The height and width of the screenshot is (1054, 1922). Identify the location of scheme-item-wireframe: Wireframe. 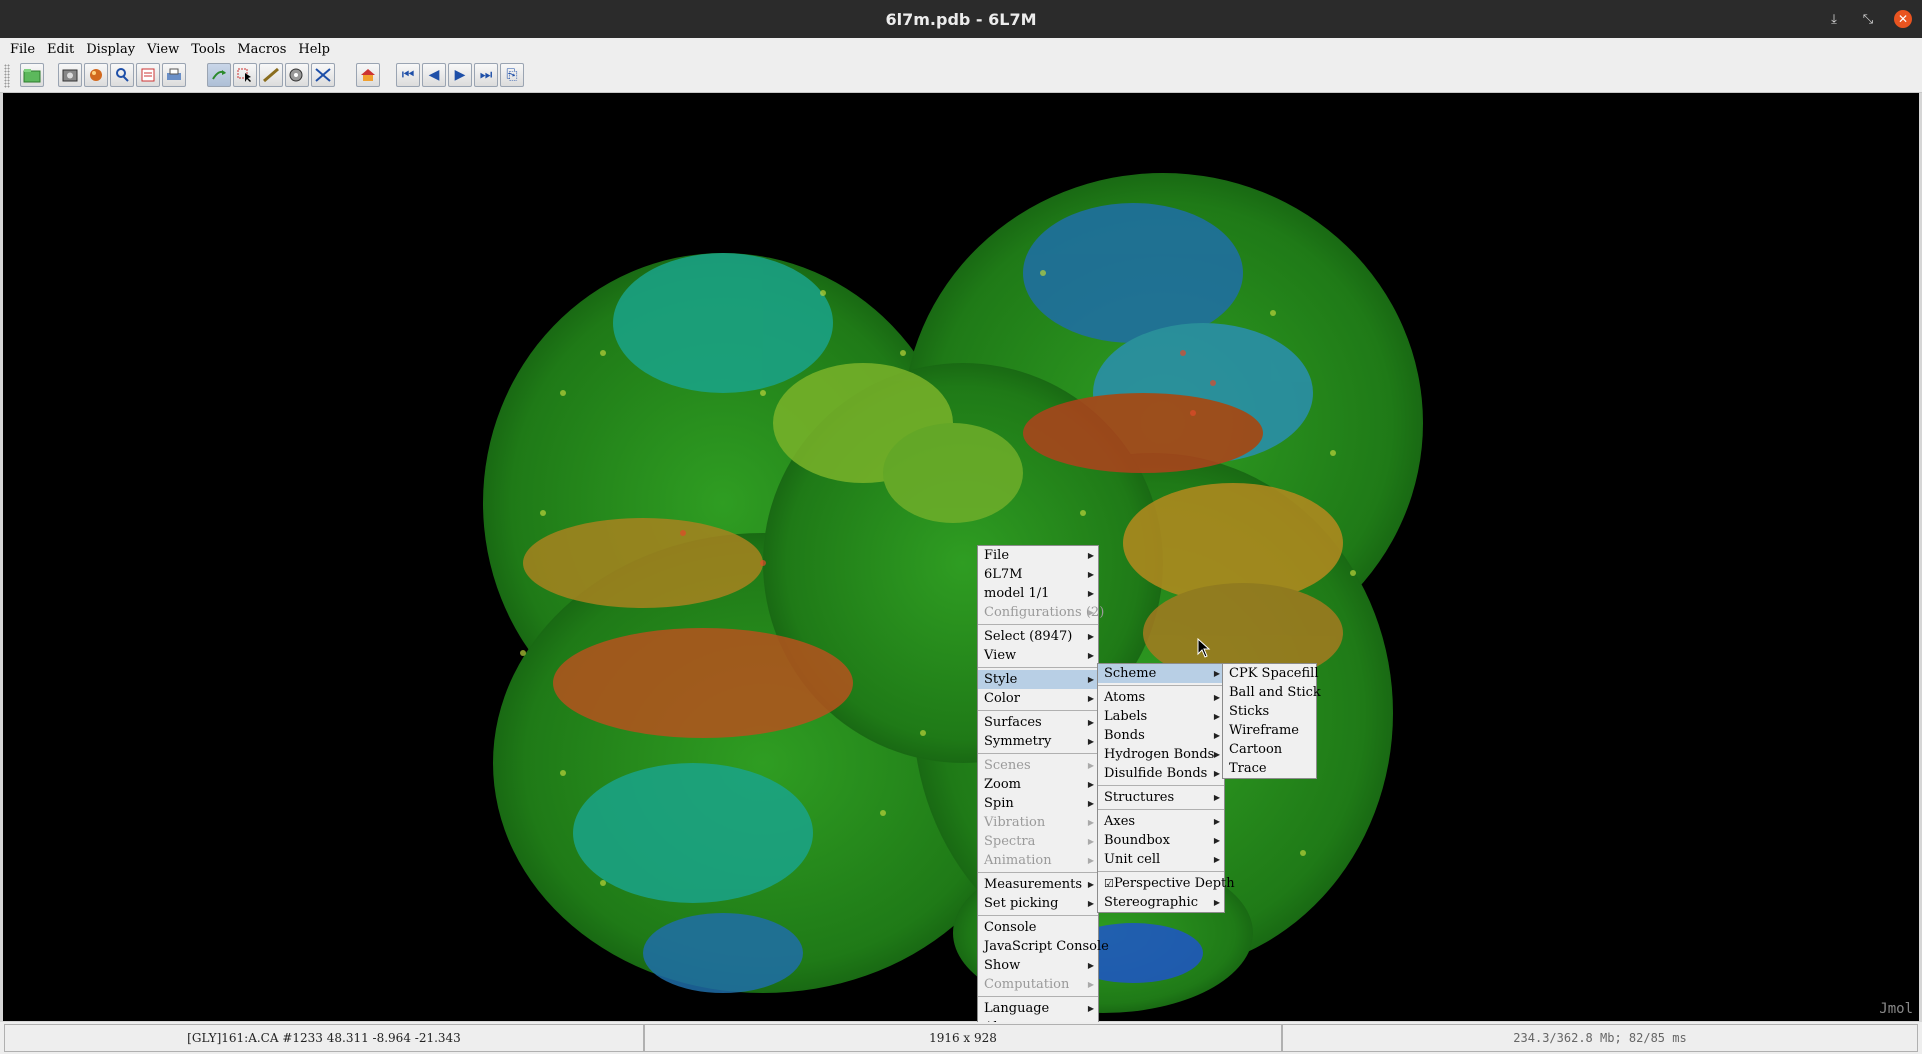
(1269, 730).